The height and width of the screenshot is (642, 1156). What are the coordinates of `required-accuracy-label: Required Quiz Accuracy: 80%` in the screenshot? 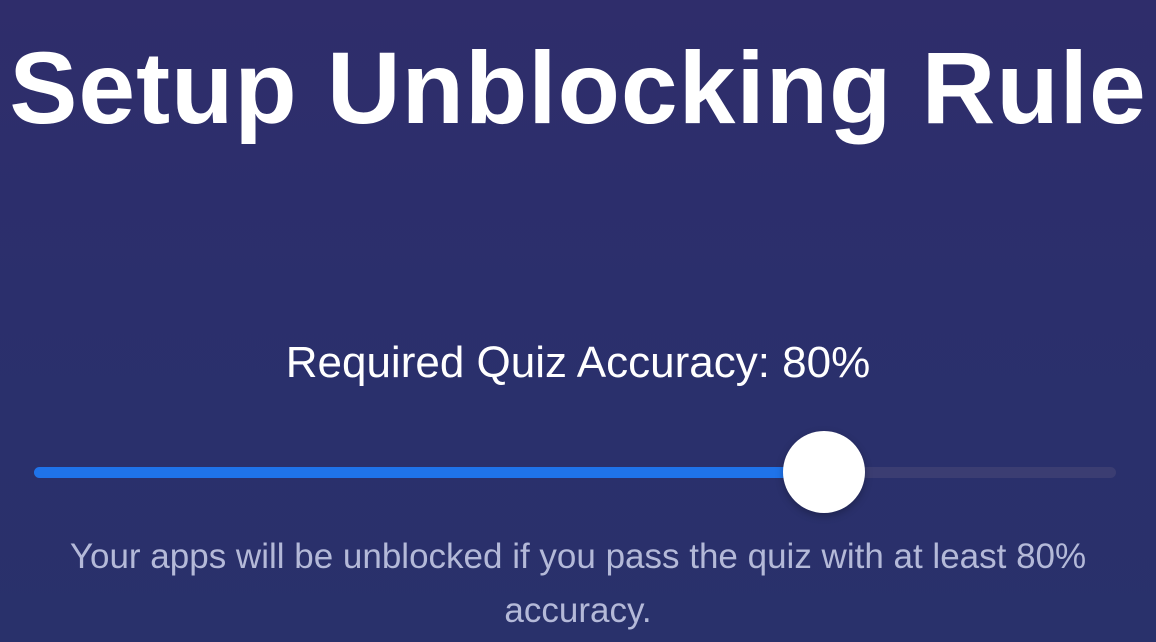 It's located at (578, 362).